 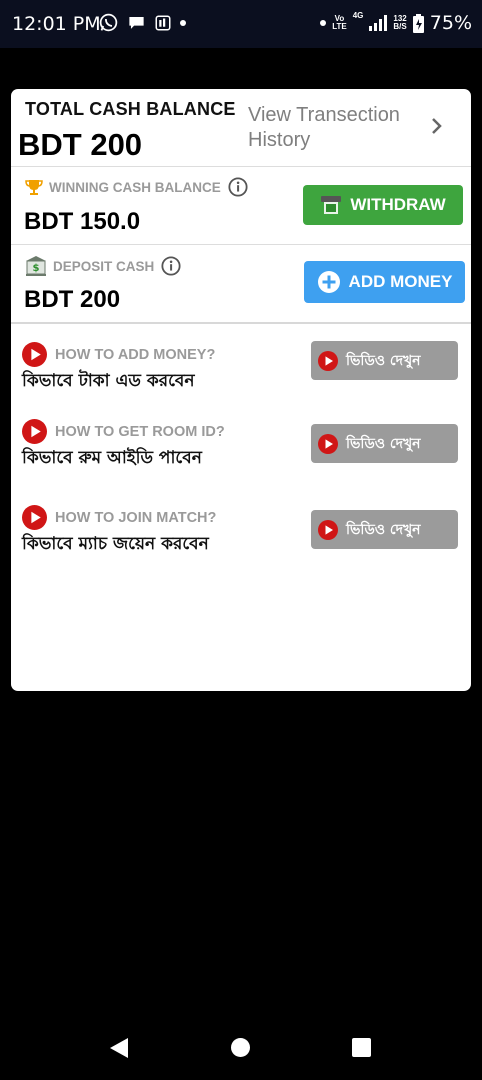 What do you see at coordinates (331, 205) in the screenshot?
I see `atm-icon` at bounding box center [331, 205].